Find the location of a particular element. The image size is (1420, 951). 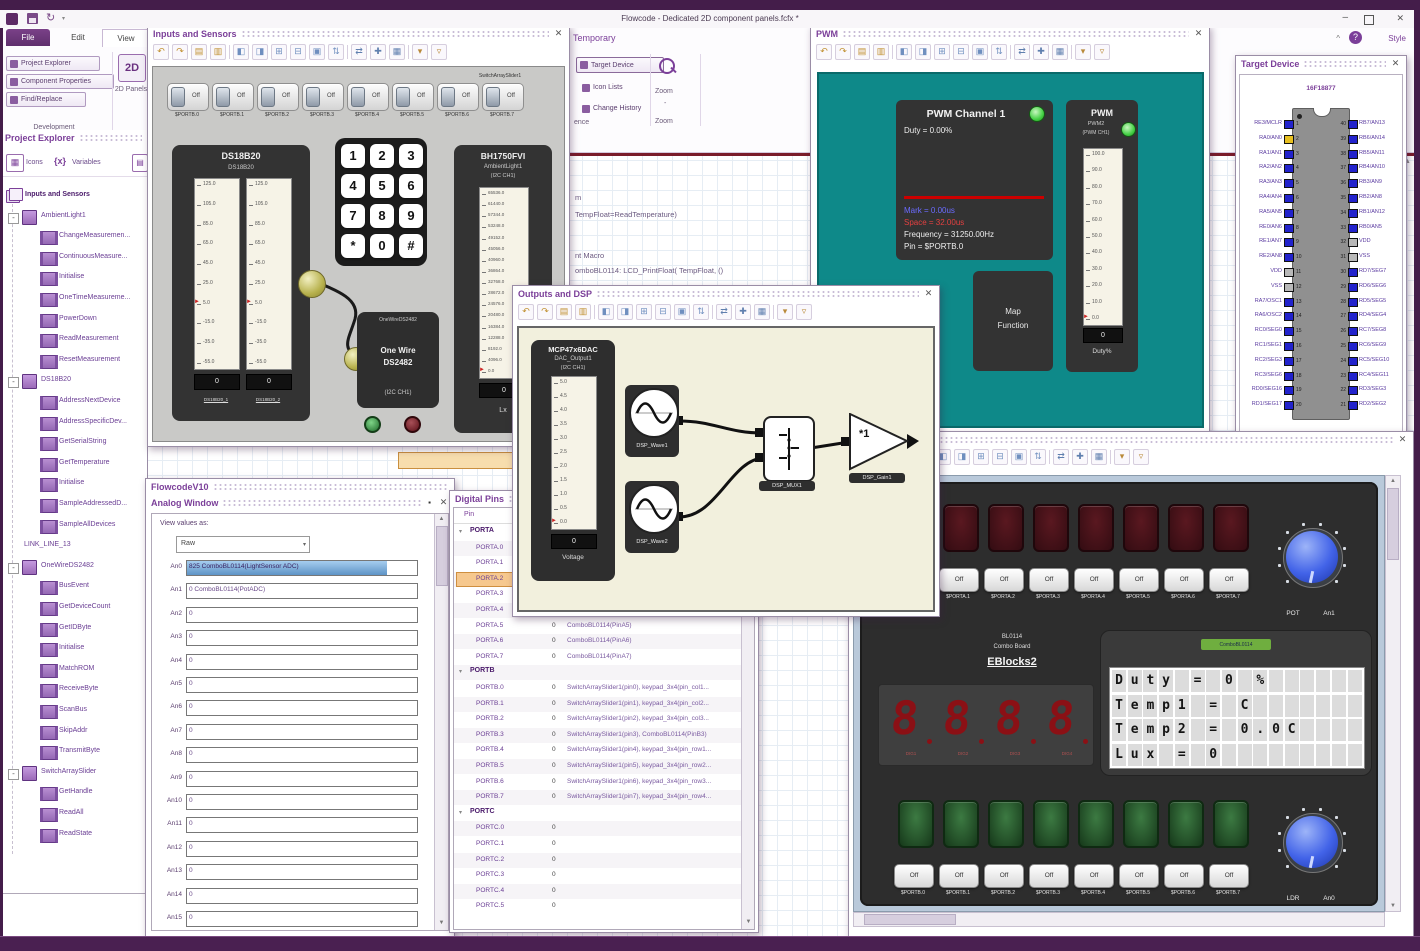

keypad-key: 7 is located at coordinates (353, 216).